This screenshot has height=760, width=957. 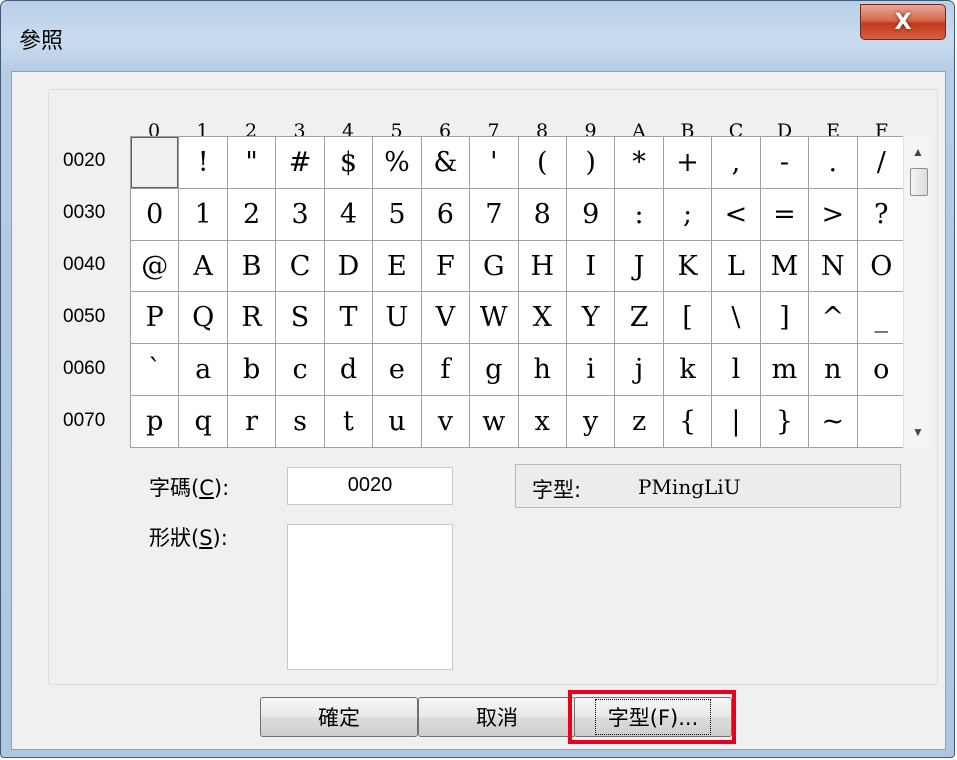 I want to click on char-cell: a, so click(x=203, y=370).